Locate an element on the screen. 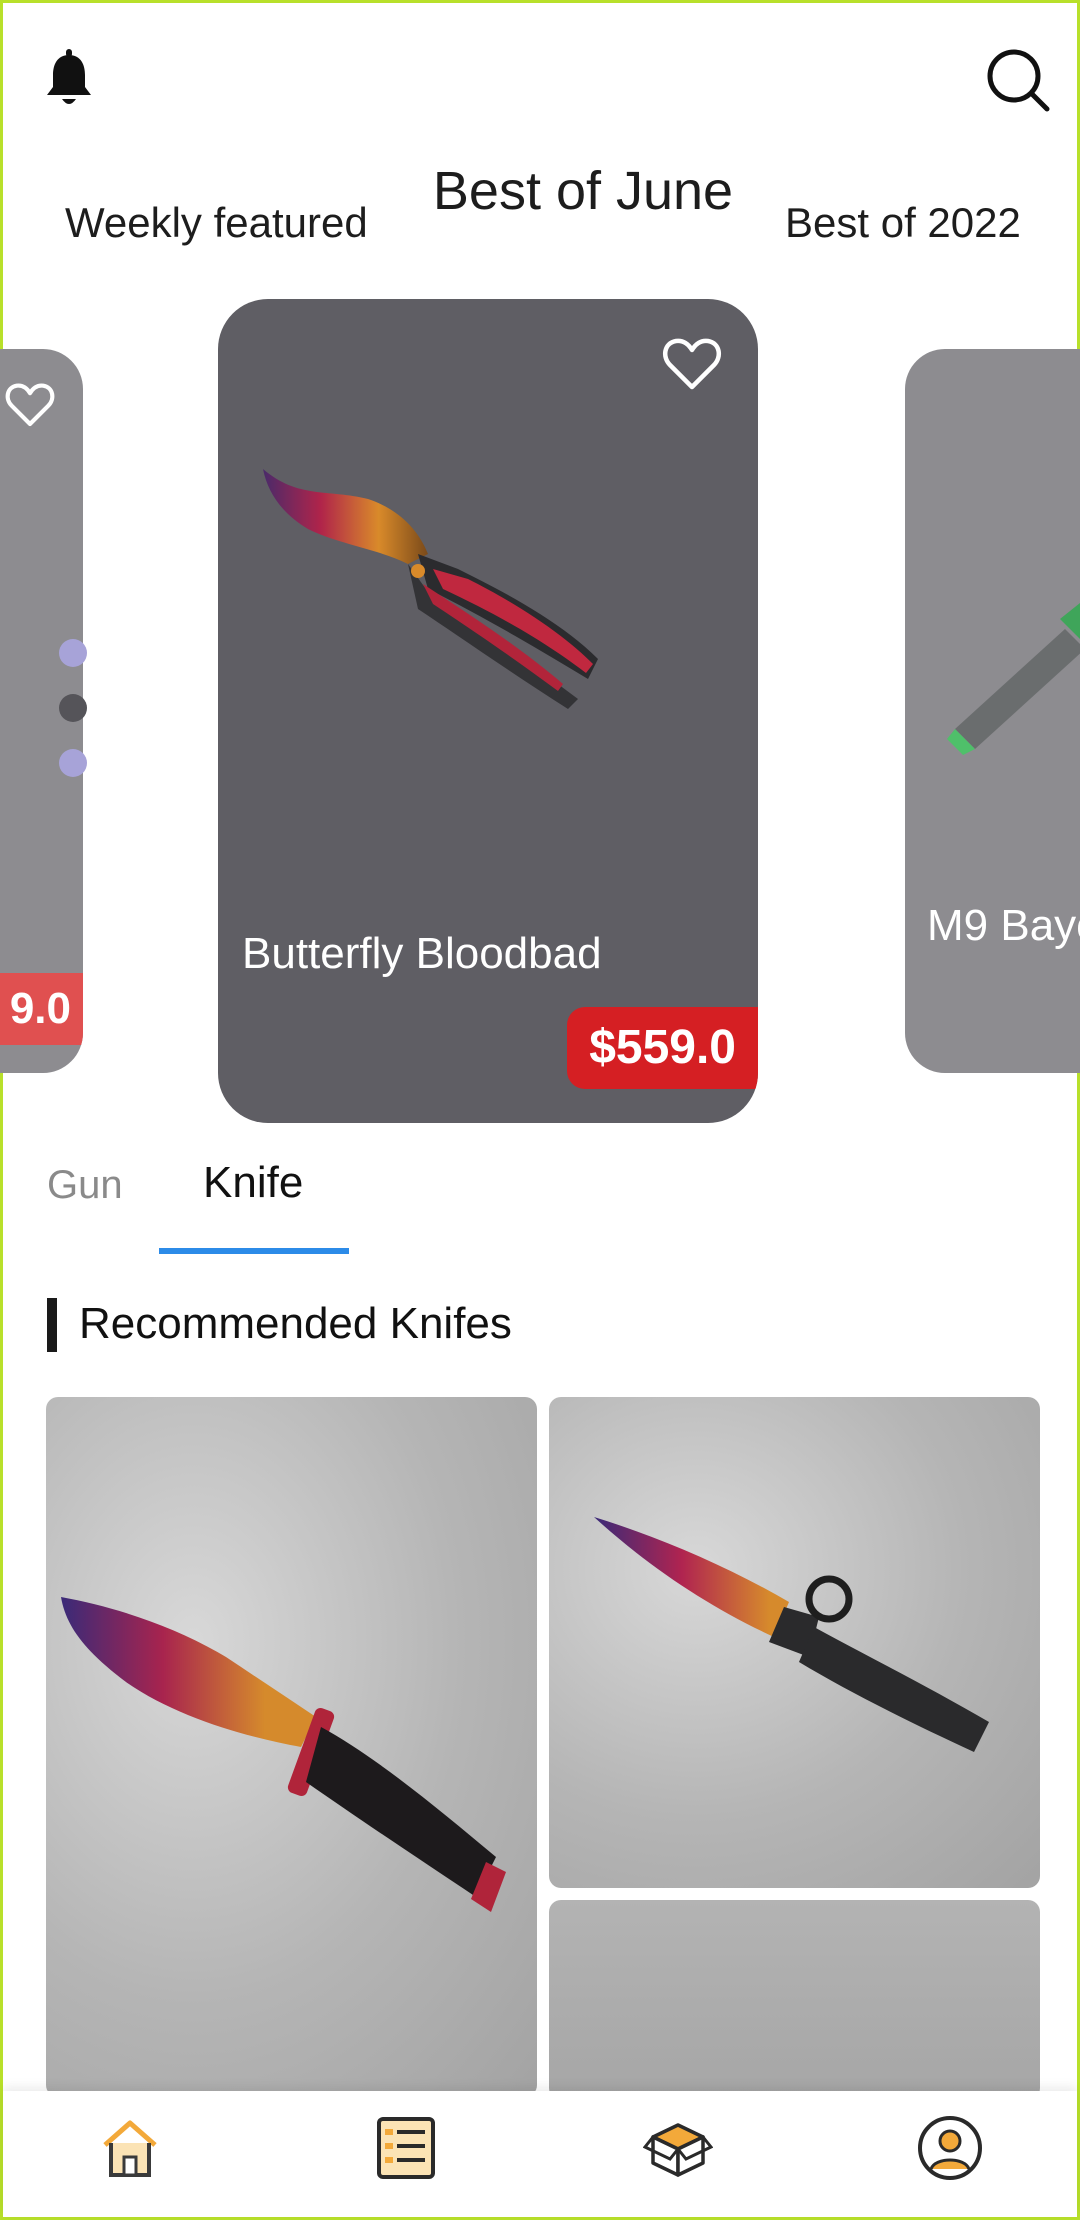  carousel-tab-best-of-2022: Best of 2022 is located at coordinates (903, 223).